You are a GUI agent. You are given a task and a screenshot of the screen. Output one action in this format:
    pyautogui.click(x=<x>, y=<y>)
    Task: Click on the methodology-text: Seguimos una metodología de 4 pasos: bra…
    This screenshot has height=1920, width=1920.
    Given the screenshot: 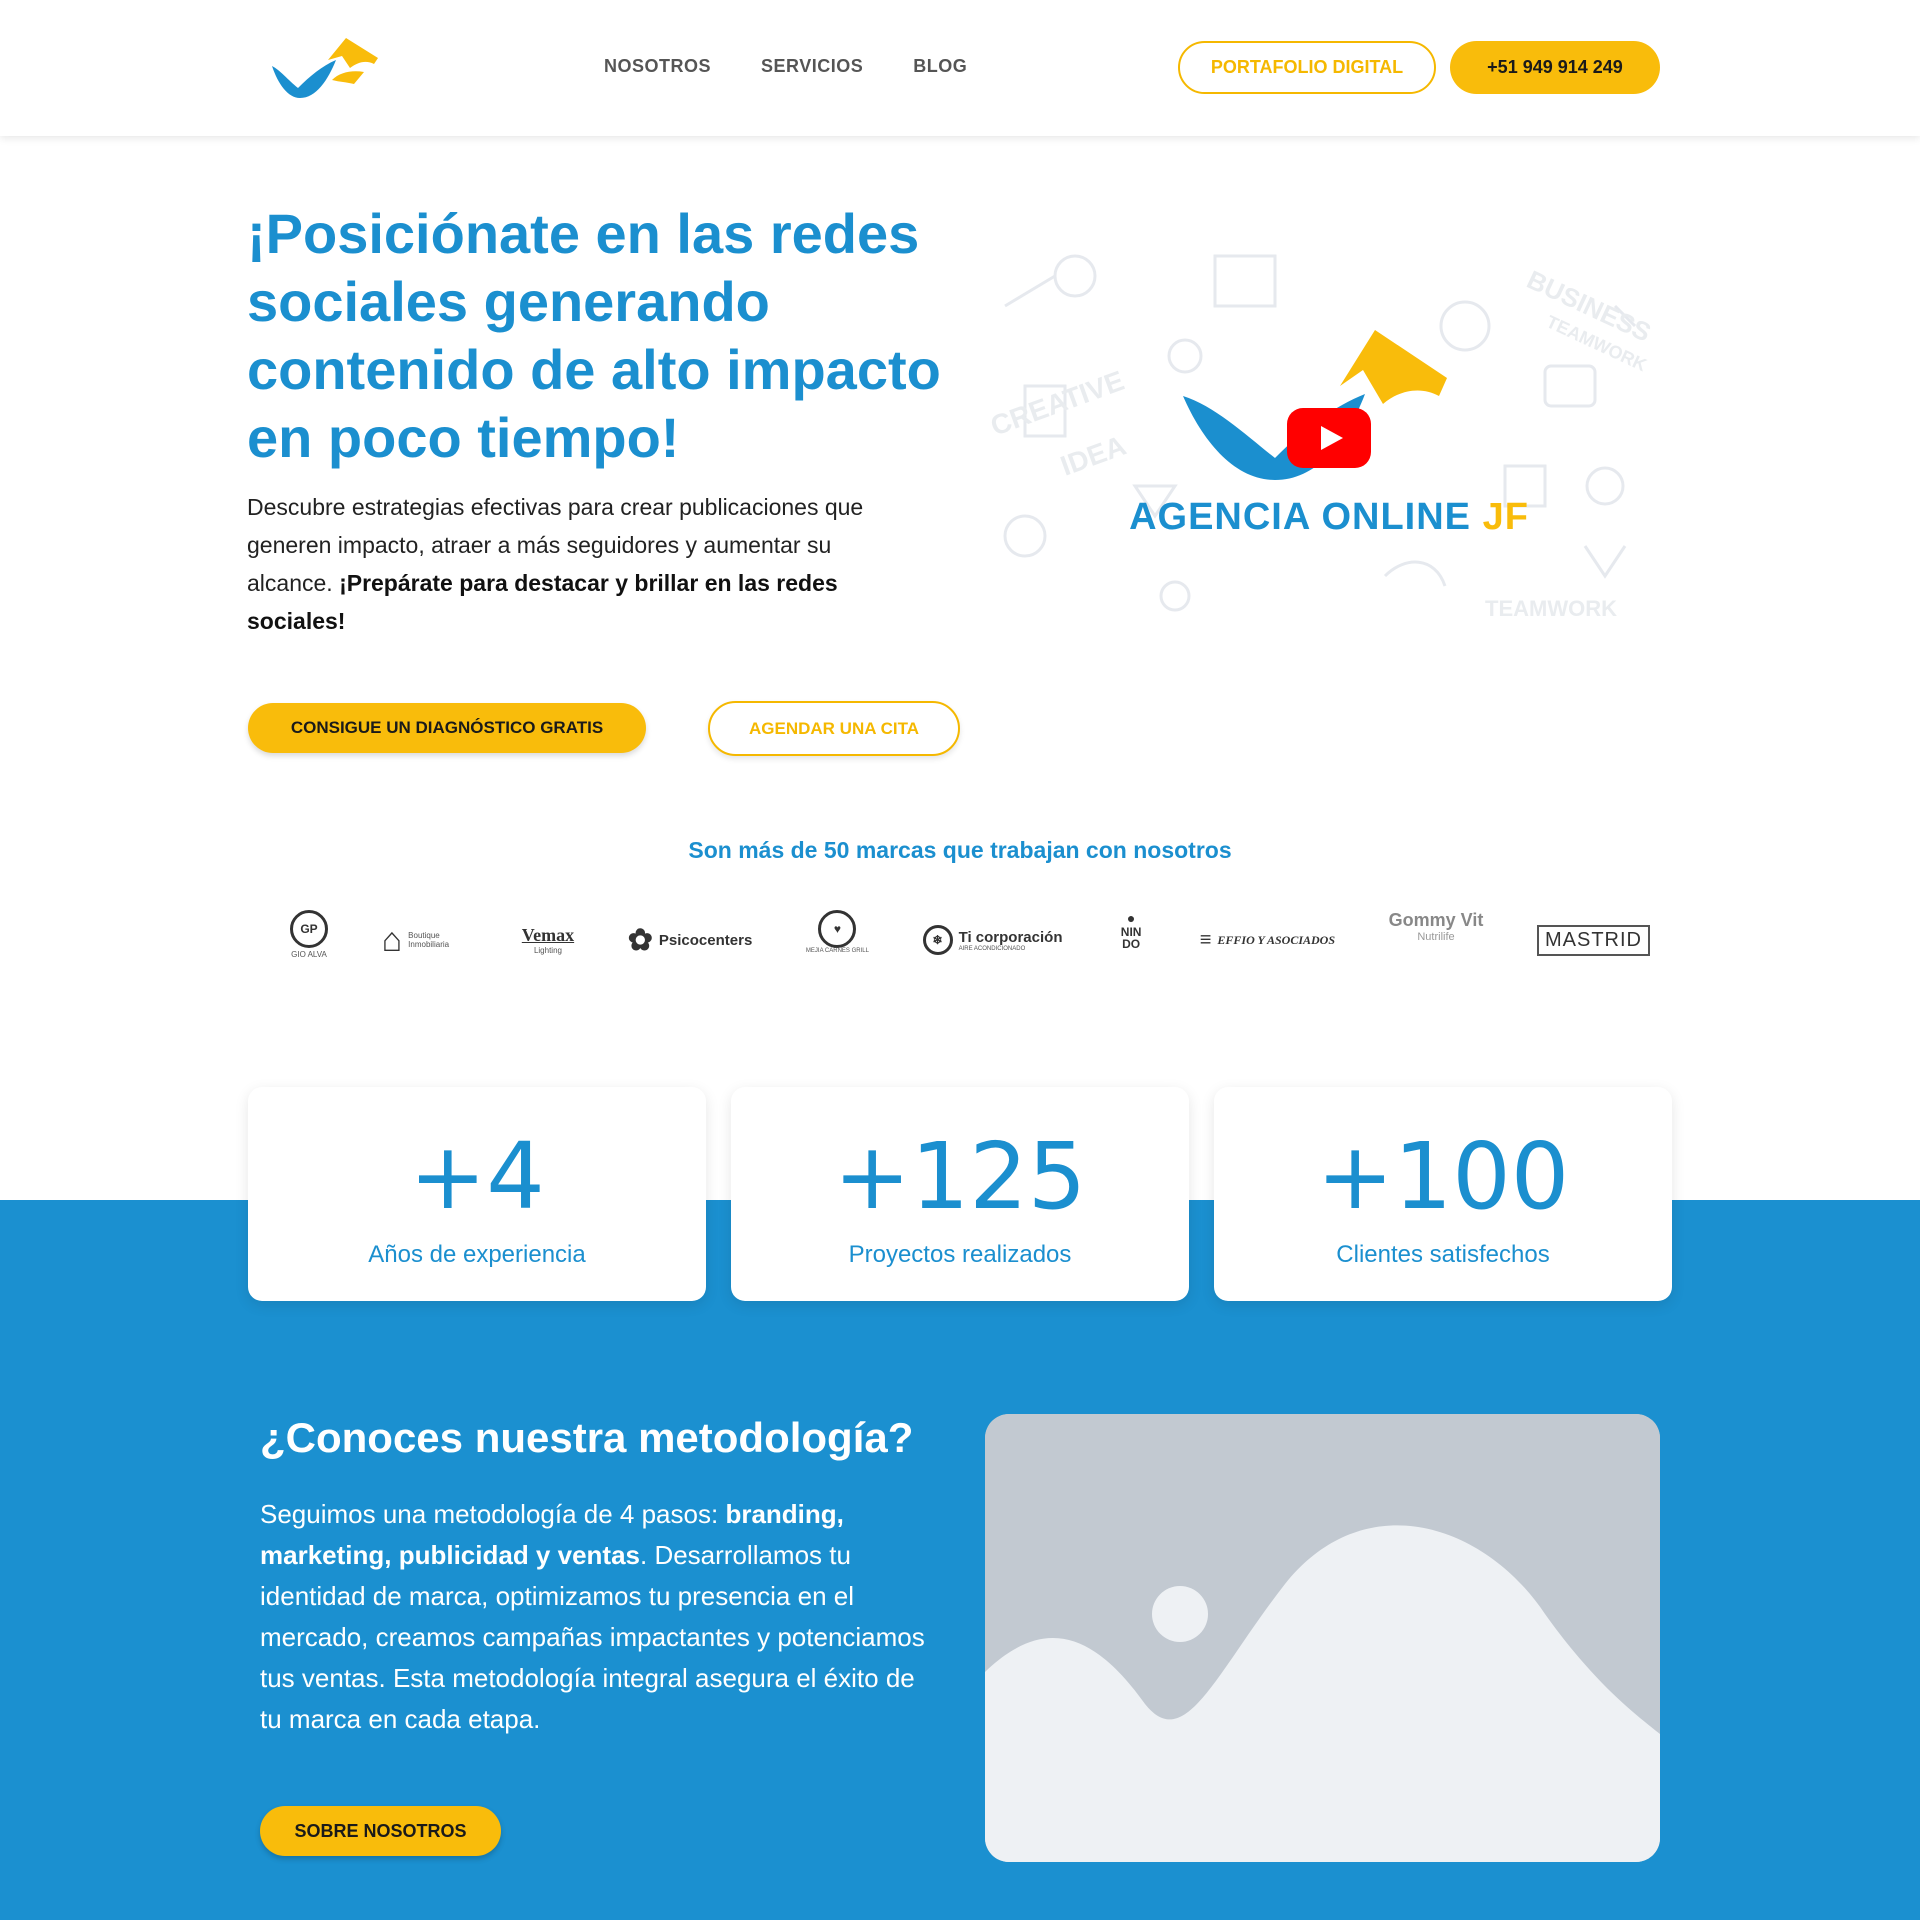 What is the action you would take?
    pyautogui.click(x=600, y=1617)
    